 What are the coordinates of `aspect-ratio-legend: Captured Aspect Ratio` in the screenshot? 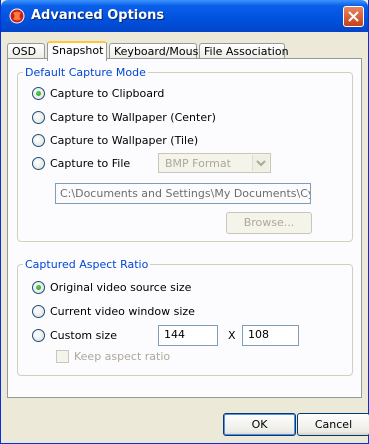 It's located at (87, 264).